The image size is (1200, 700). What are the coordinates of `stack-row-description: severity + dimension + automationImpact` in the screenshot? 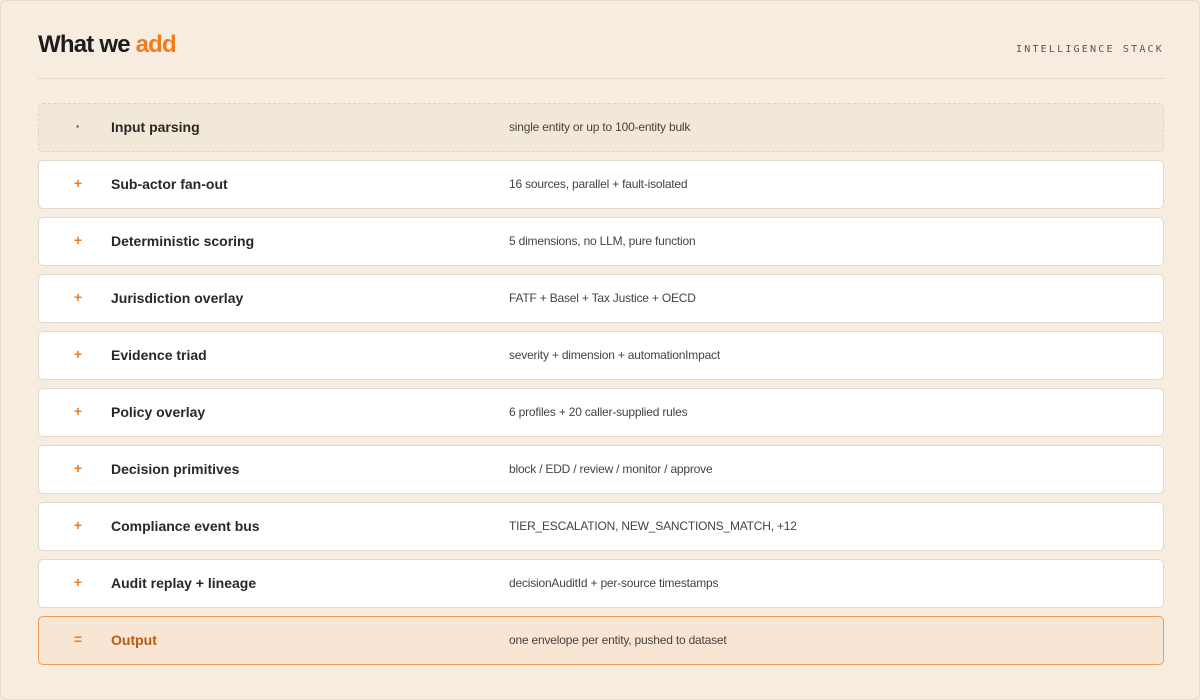 It's located at (614, 355).